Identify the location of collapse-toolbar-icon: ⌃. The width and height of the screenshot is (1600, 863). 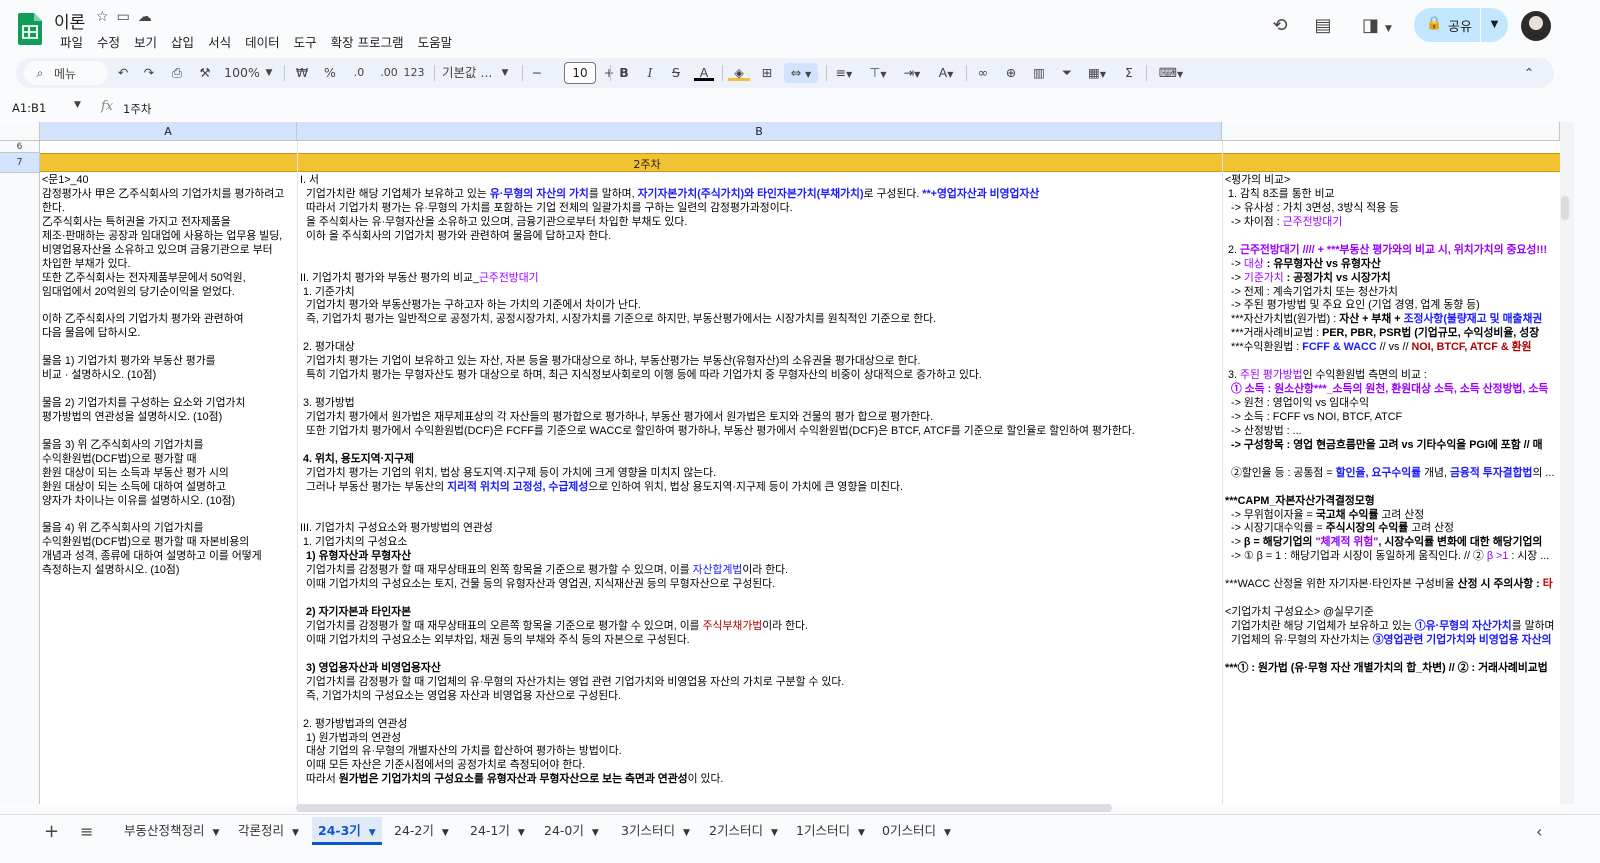
(1529, 73).